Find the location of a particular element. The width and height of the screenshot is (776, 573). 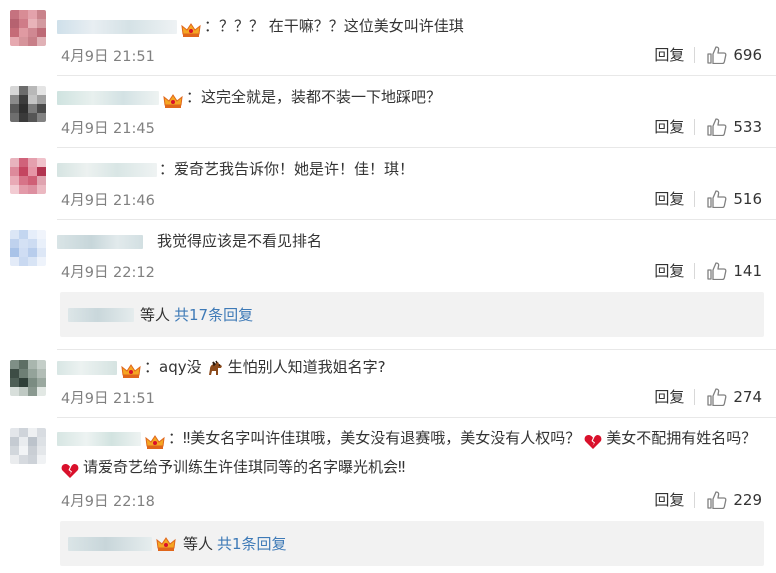

comment-timestamp: 4月9日 21:45 is located at coordinates (108, 129).